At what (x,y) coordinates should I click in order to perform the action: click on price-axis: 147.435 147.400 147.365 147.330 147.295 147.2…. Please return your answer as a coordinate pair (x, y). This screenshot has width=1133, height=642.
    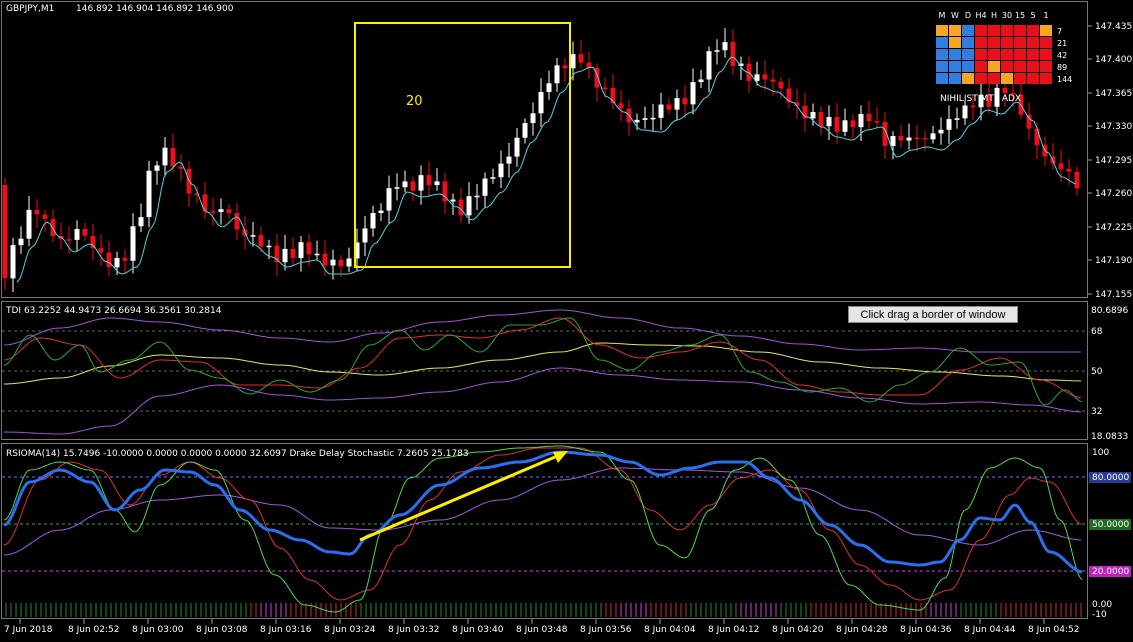
    Looking at the image, I should click on (1110, 161).